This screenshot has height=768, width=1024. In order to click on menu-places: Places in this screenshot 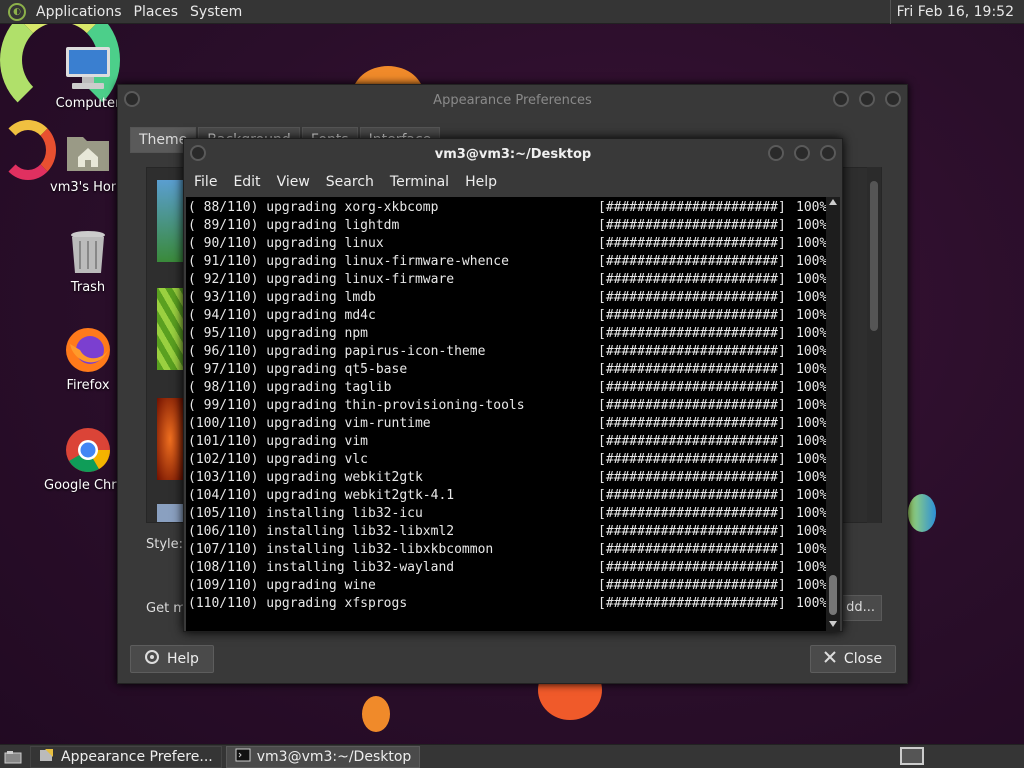, I will do `click(156, 12)`.